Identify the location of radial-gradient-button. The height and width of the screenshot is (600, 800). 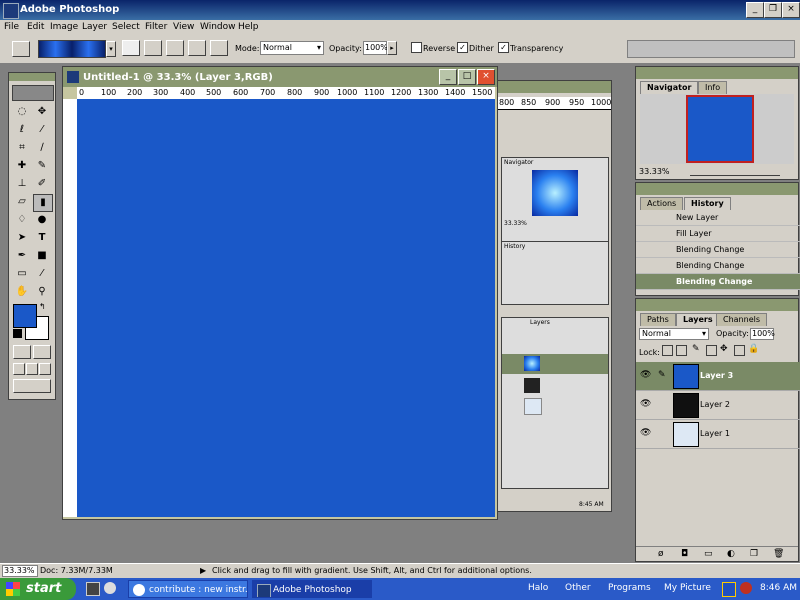
(153, 48).